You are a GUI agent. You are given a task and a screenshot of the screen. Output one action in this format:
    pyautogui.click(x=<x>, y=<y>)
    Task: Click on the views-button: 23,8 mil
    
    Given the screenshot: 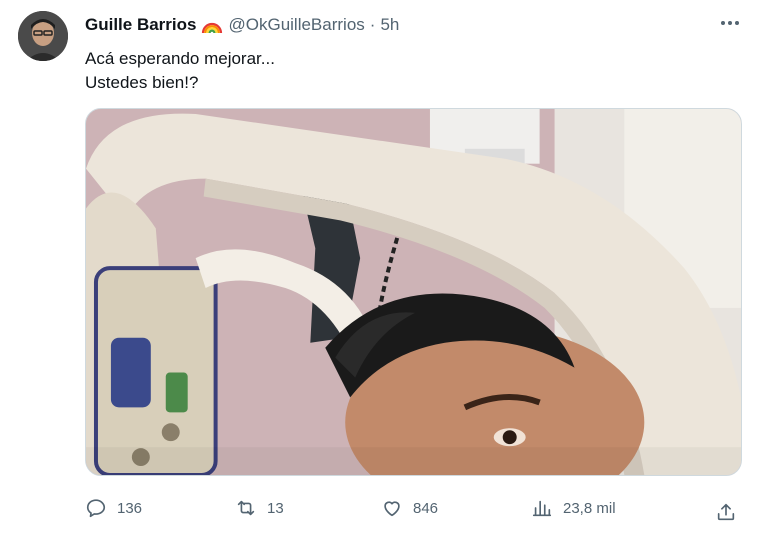 What is the action you would take?
    pyautogui.click(x=573, y=508)
    